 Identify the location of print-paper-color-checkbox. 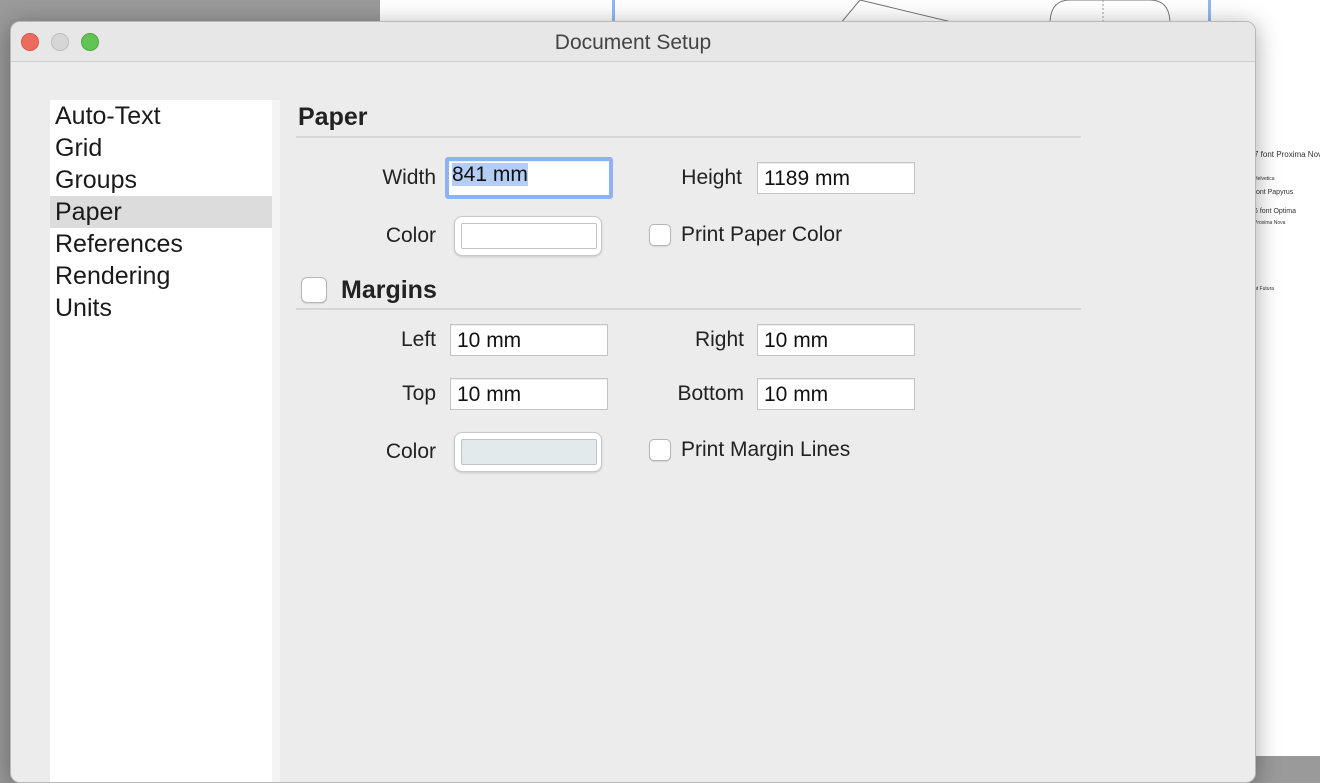
(660, 235).